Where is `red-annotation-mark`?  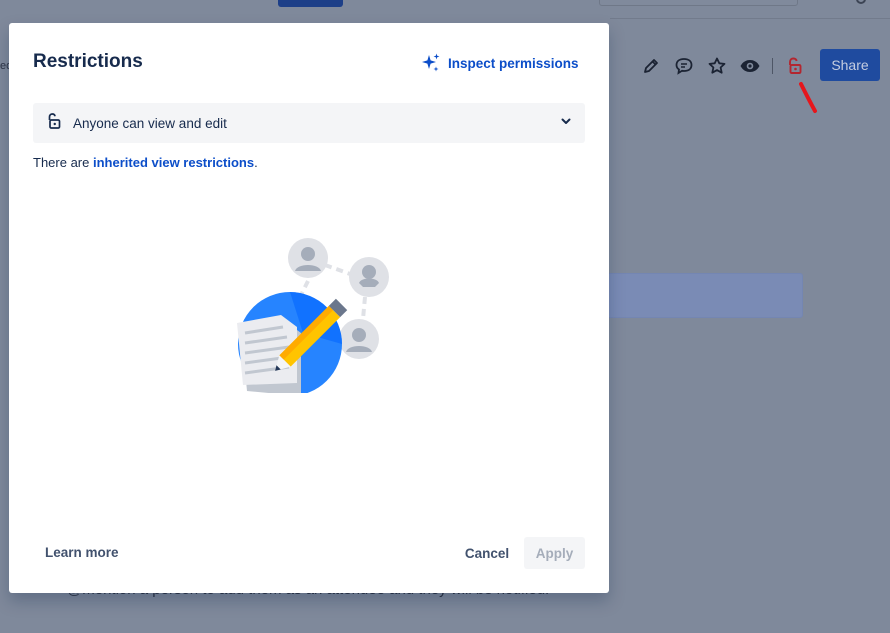 red-annotation-mark is located at coordinates (808, 97).